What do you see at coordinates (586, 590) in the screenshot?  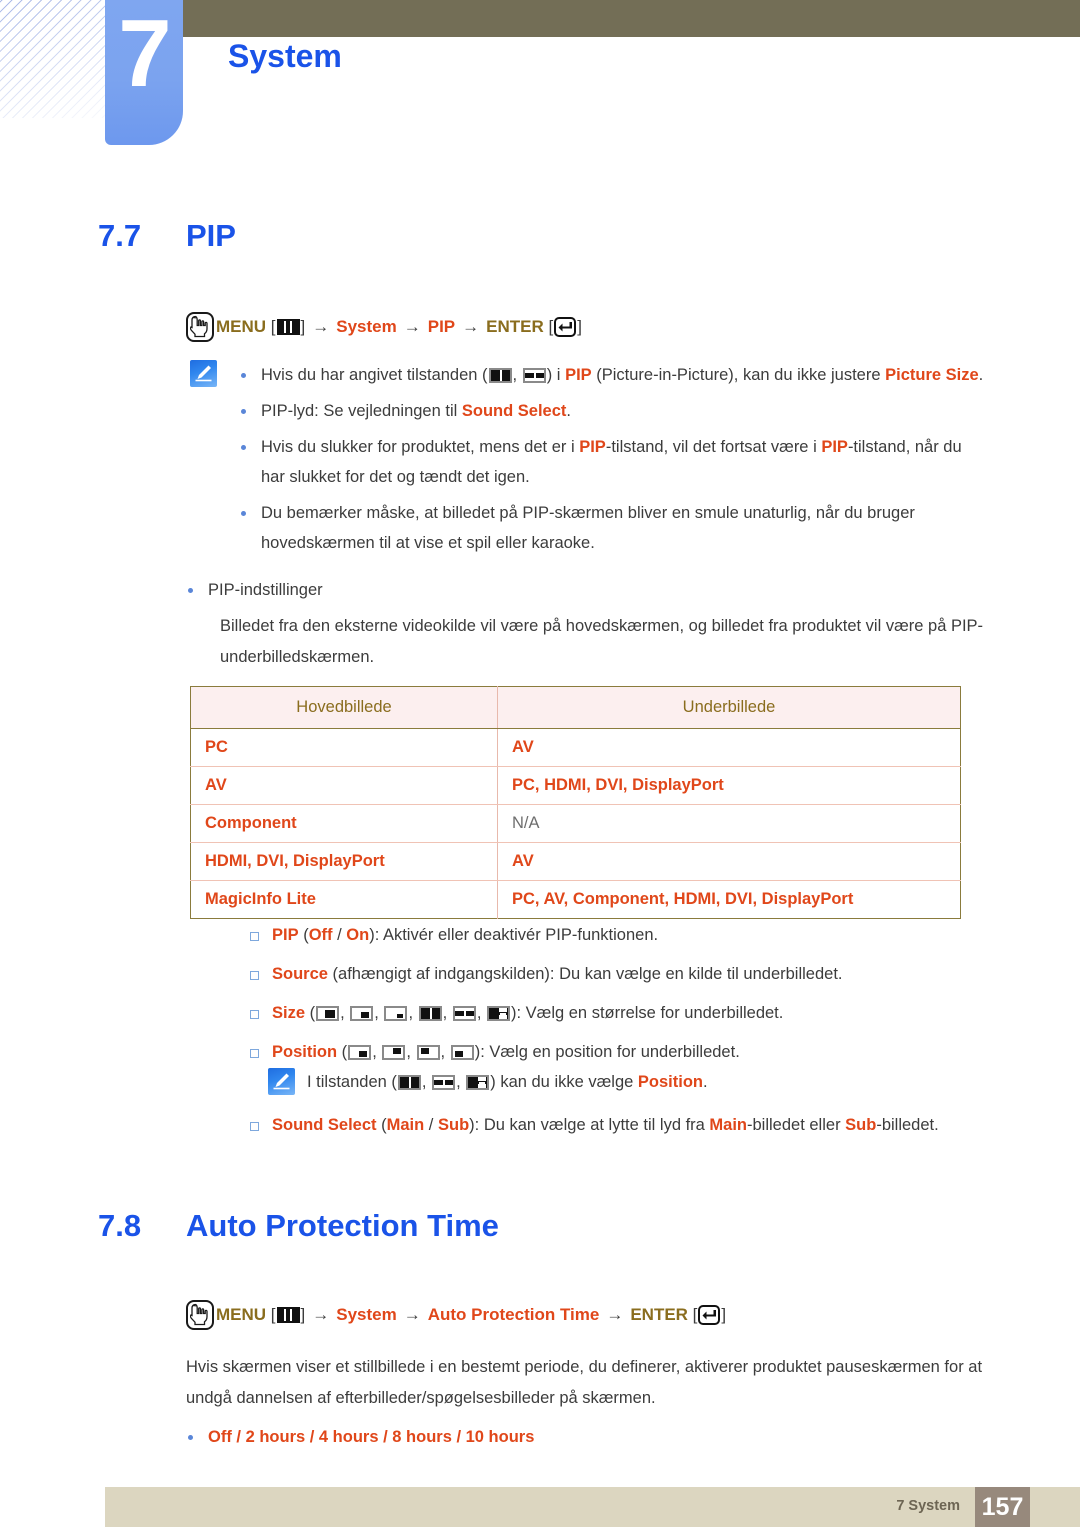 I see `pip-settings-heading: PIP-indstillinger` at bounding box center [586, 590].